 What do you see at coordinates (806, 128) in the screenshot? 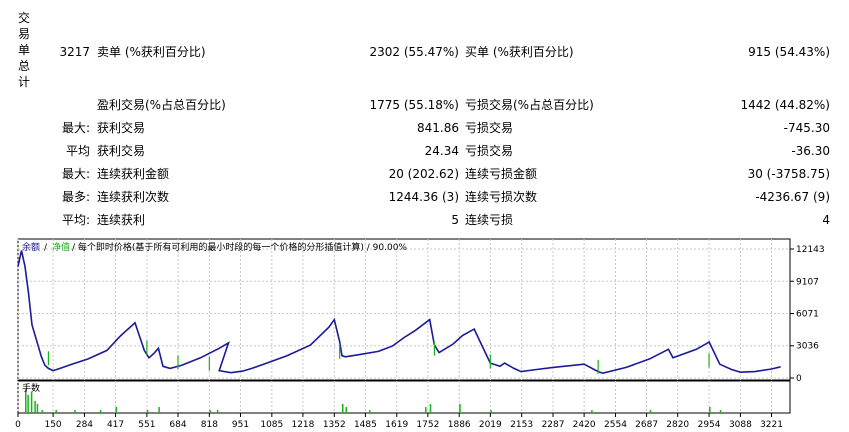
I see `right-value: -745.30` at bounding box center [806, 128].